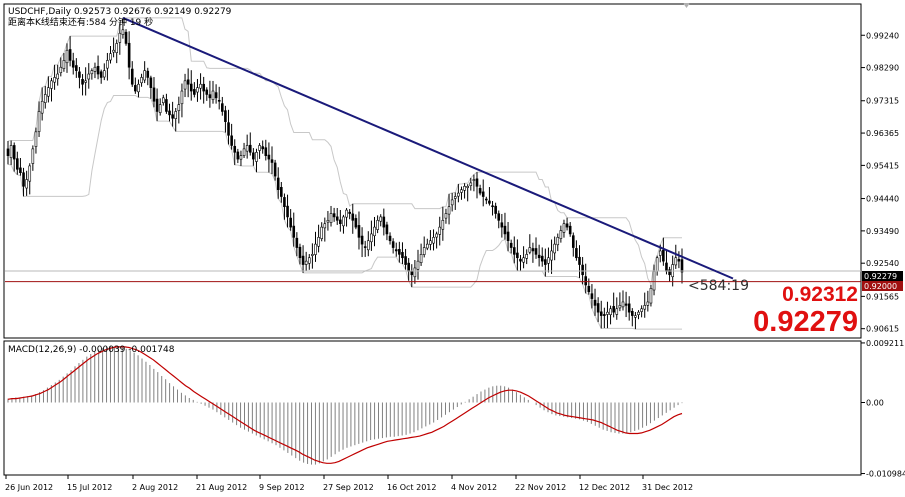 This screenshot has width=905, height=497. Describe the element at coordinates (805, 322) in the screenshot. I see `big-price-2: 0.92279` at that location.